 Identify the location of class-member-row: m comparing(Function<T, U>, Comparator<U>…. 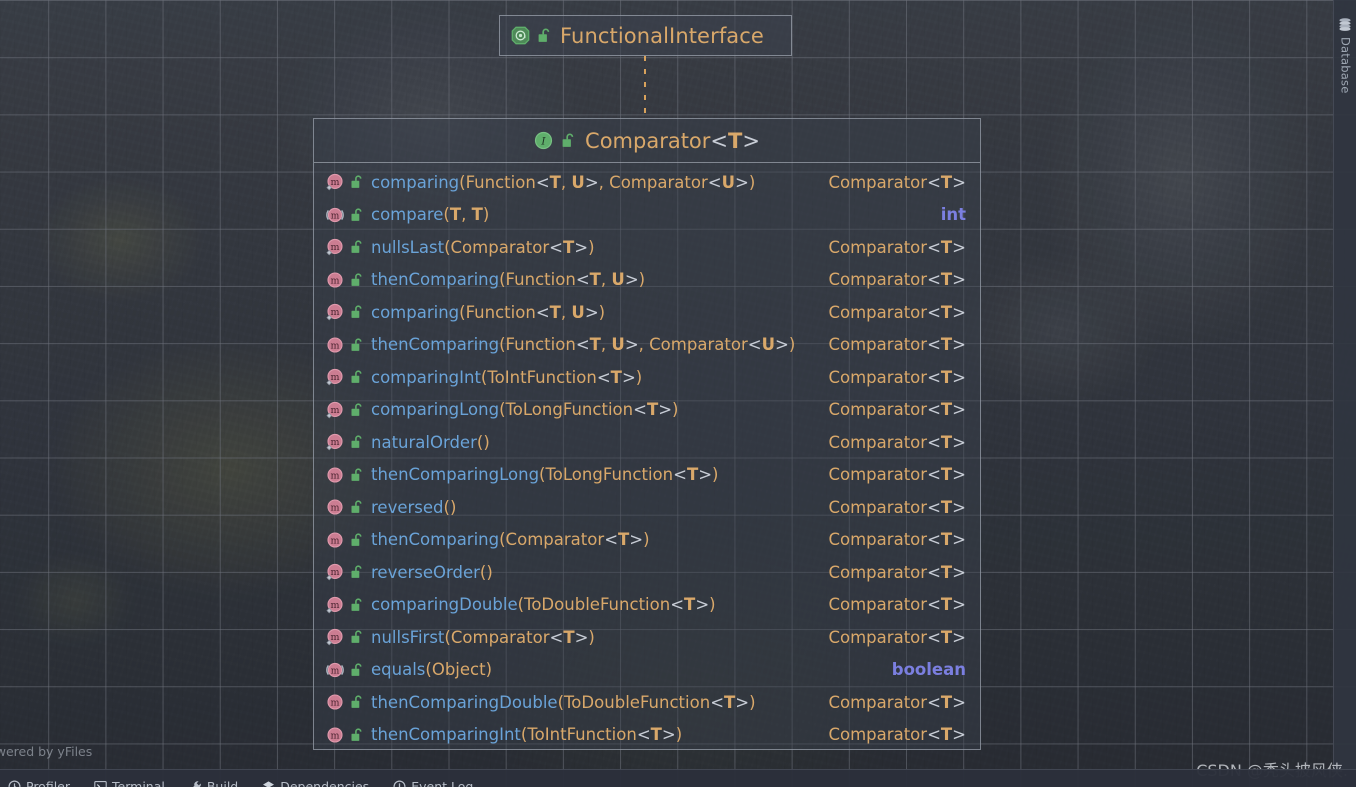
(647, 182).